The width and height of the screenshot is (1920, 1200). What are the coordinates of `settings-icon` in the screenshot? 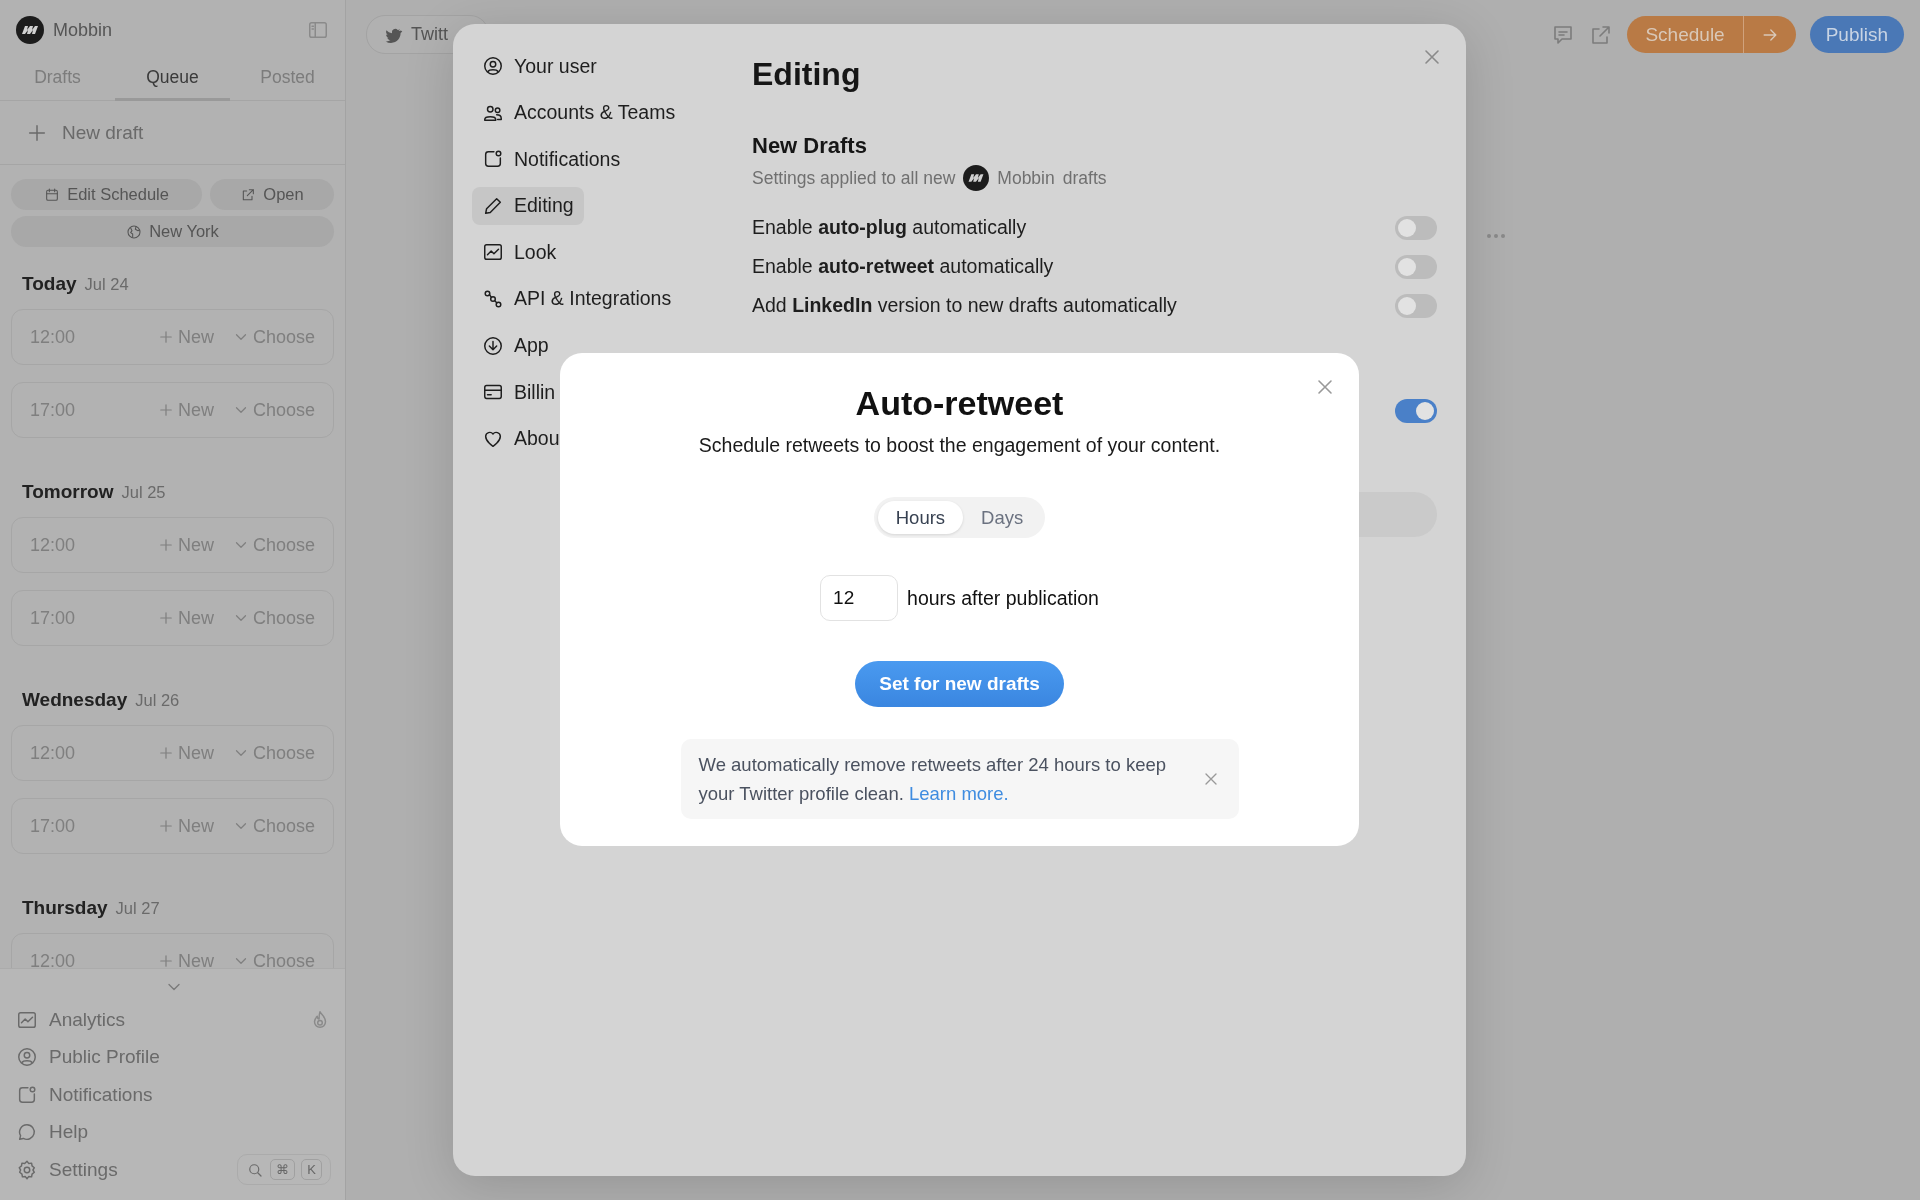 It's located at (27, 1169).